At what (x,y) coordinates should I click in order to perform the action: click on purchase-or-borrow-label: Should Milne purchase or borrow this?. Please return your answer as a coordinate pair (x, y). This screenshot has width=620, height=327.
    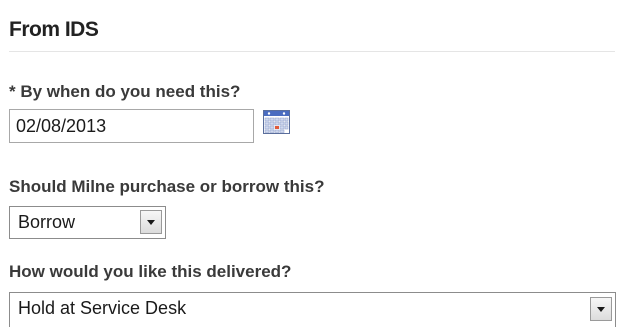
    Looking at the image, I should click on (167, 186).